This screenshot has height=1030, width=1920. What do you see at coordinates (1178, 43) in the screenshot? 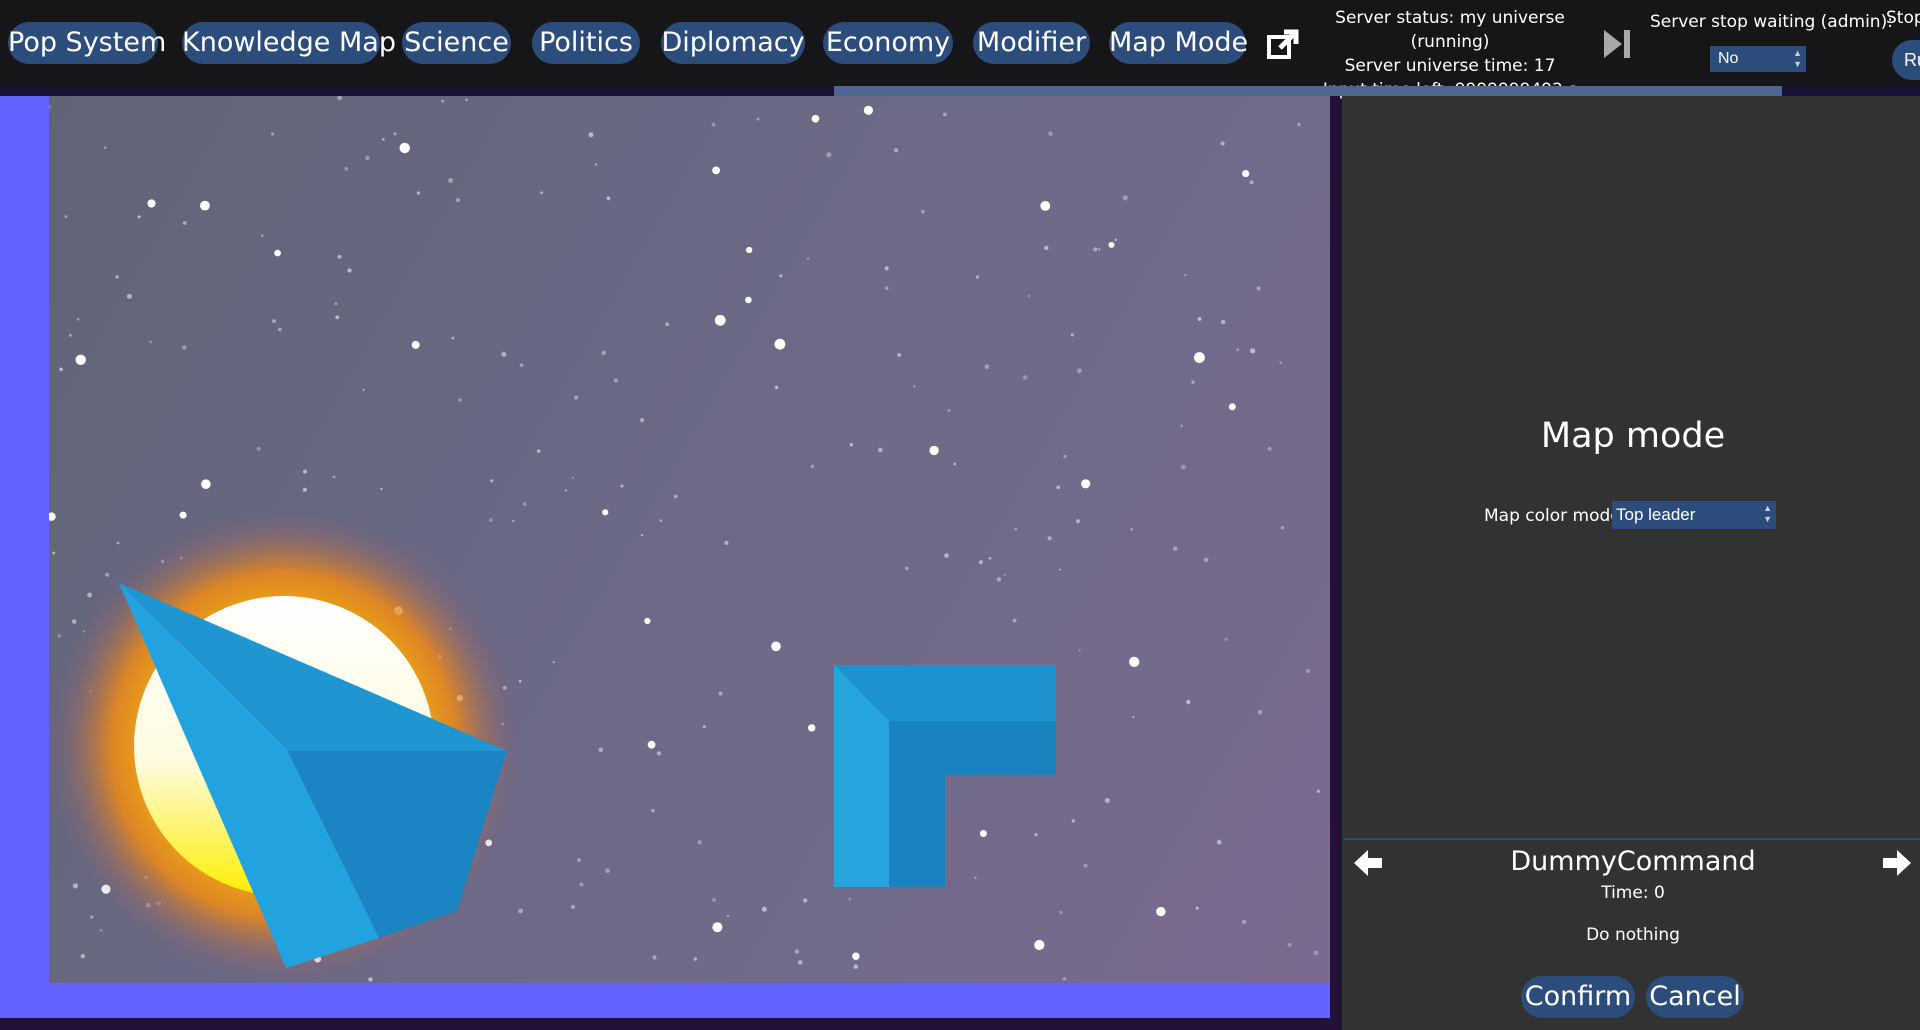
I see `tab-map-mode: Map Mode` at bounding box center [1178, 43].